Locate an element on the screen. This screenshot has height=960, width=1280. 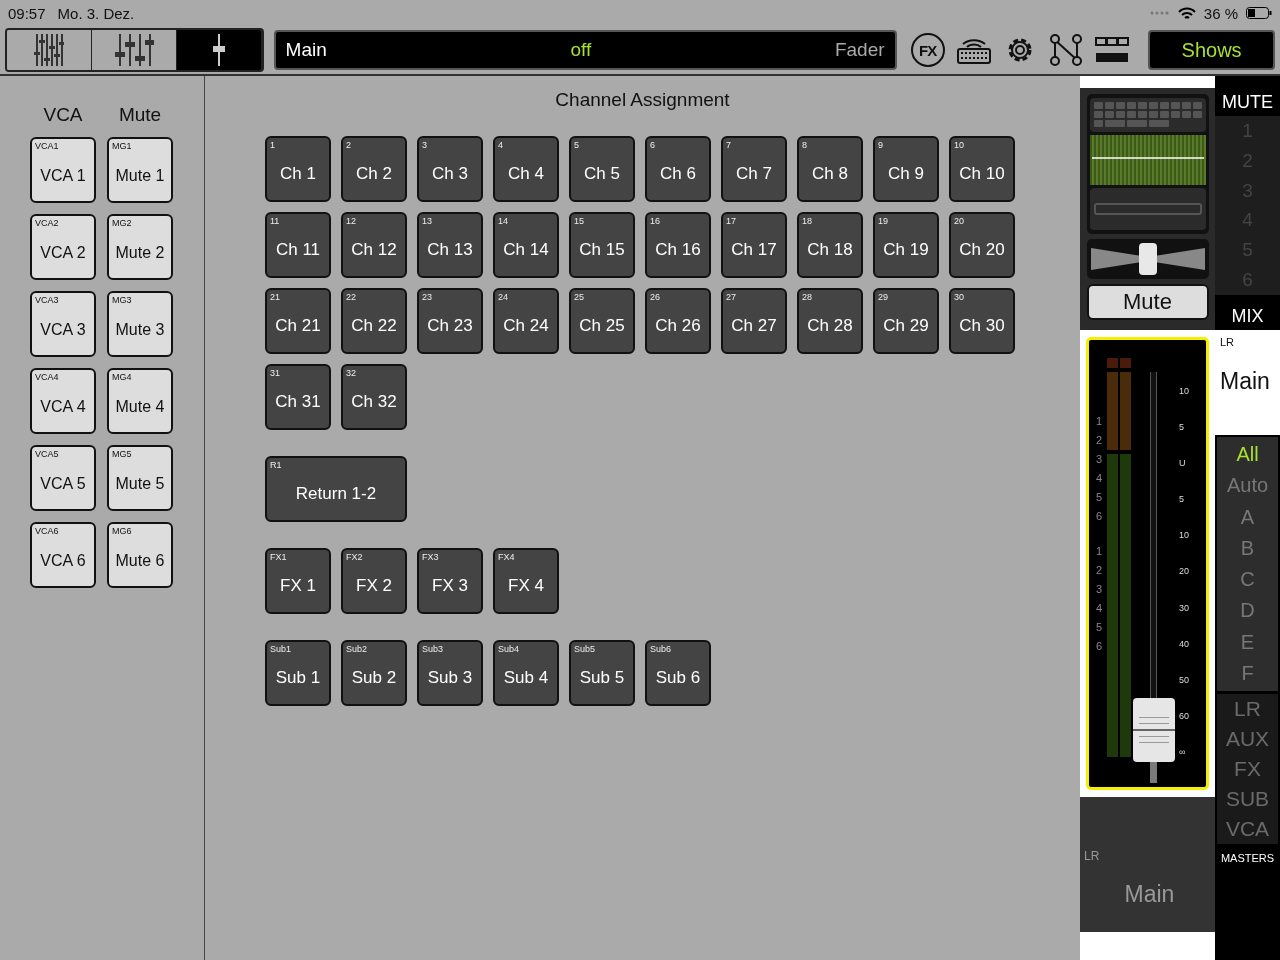
nodes-icon is located at coordinates (1065, 50).